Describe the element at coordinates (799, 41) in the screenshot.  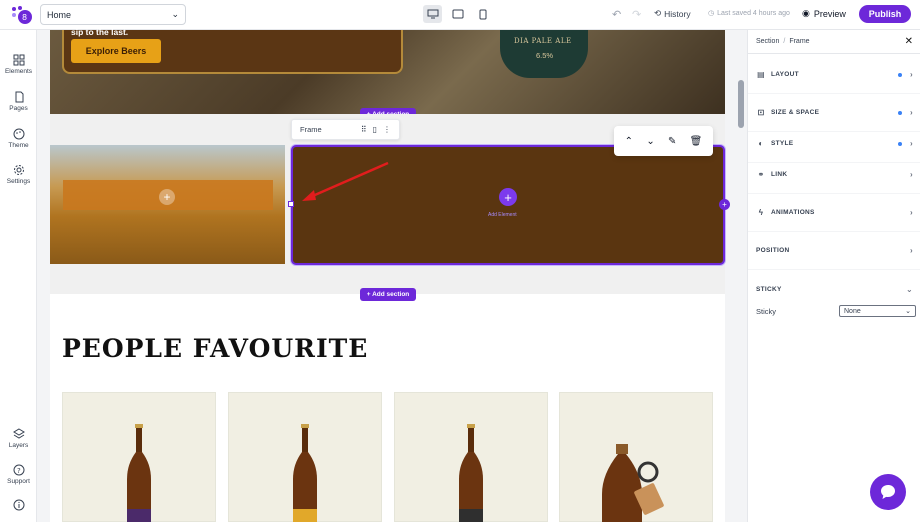
I see `breadcrumb-current: Frame` at that location.